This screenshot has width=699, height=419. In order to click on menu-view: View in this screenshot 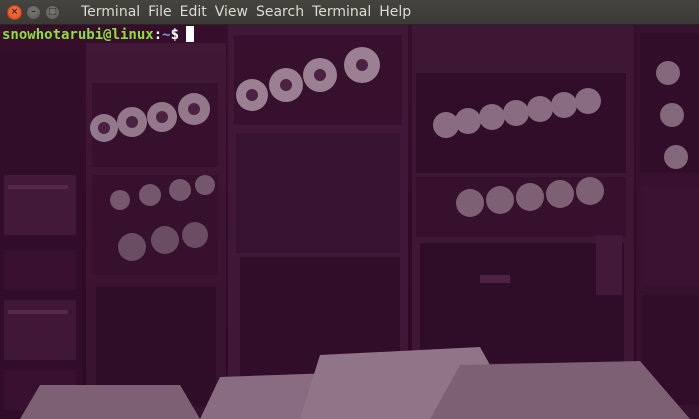, I will do `click(231, 12)`.